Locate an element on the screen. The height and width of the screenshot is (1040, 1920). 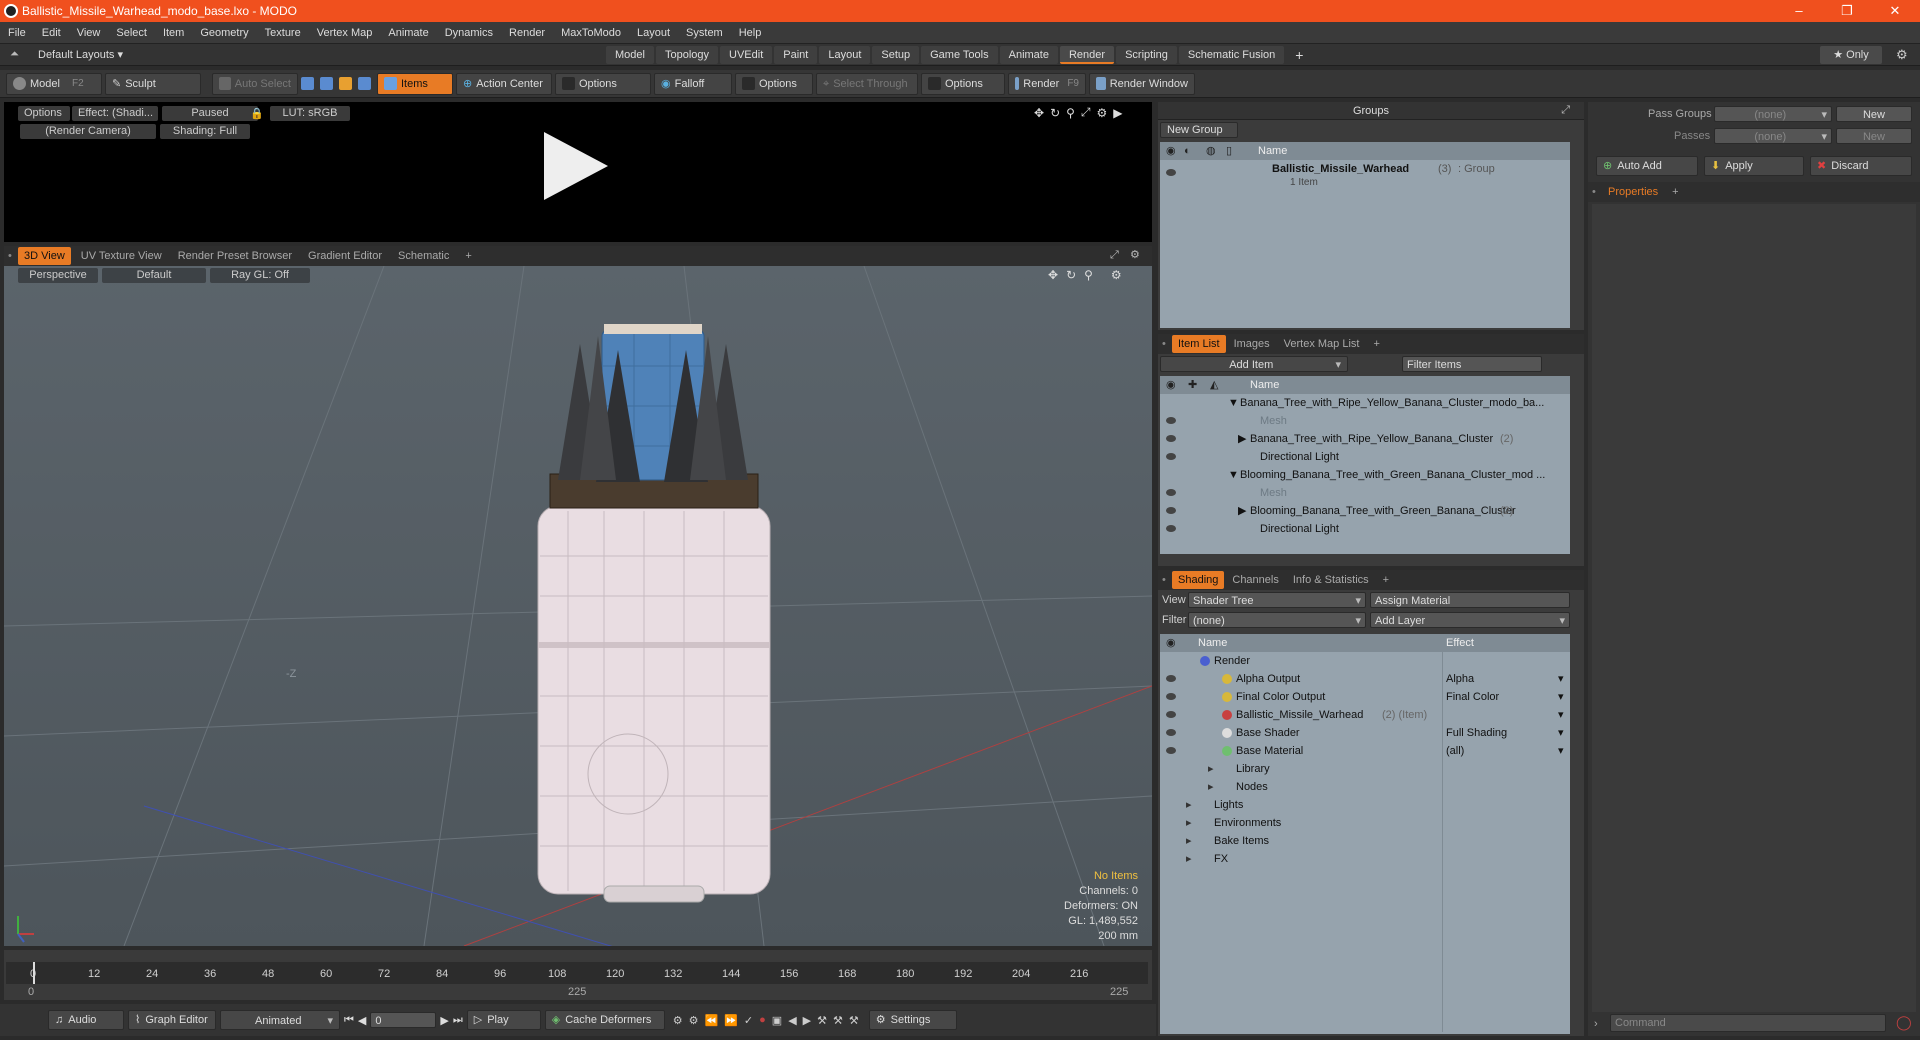
vertex-mode-icon is located at coordinates (307, 83).